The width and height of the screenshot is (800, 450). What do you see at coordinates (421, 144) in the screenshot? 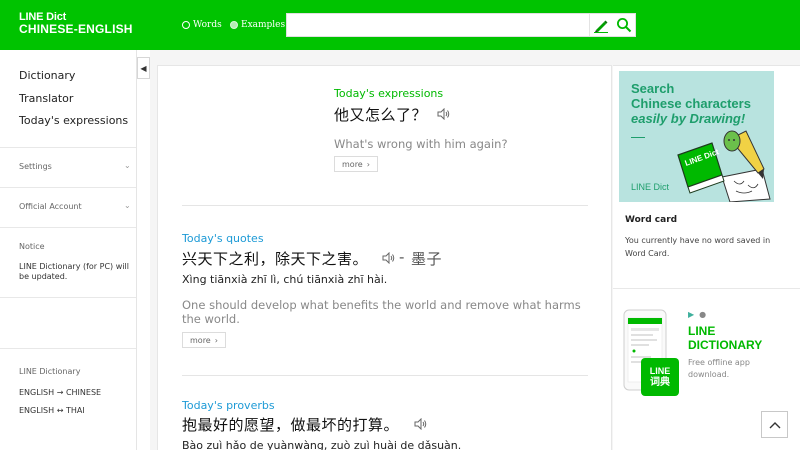
I see `expression-english: What's wrong with him again?` at bounding box center [421, 144].